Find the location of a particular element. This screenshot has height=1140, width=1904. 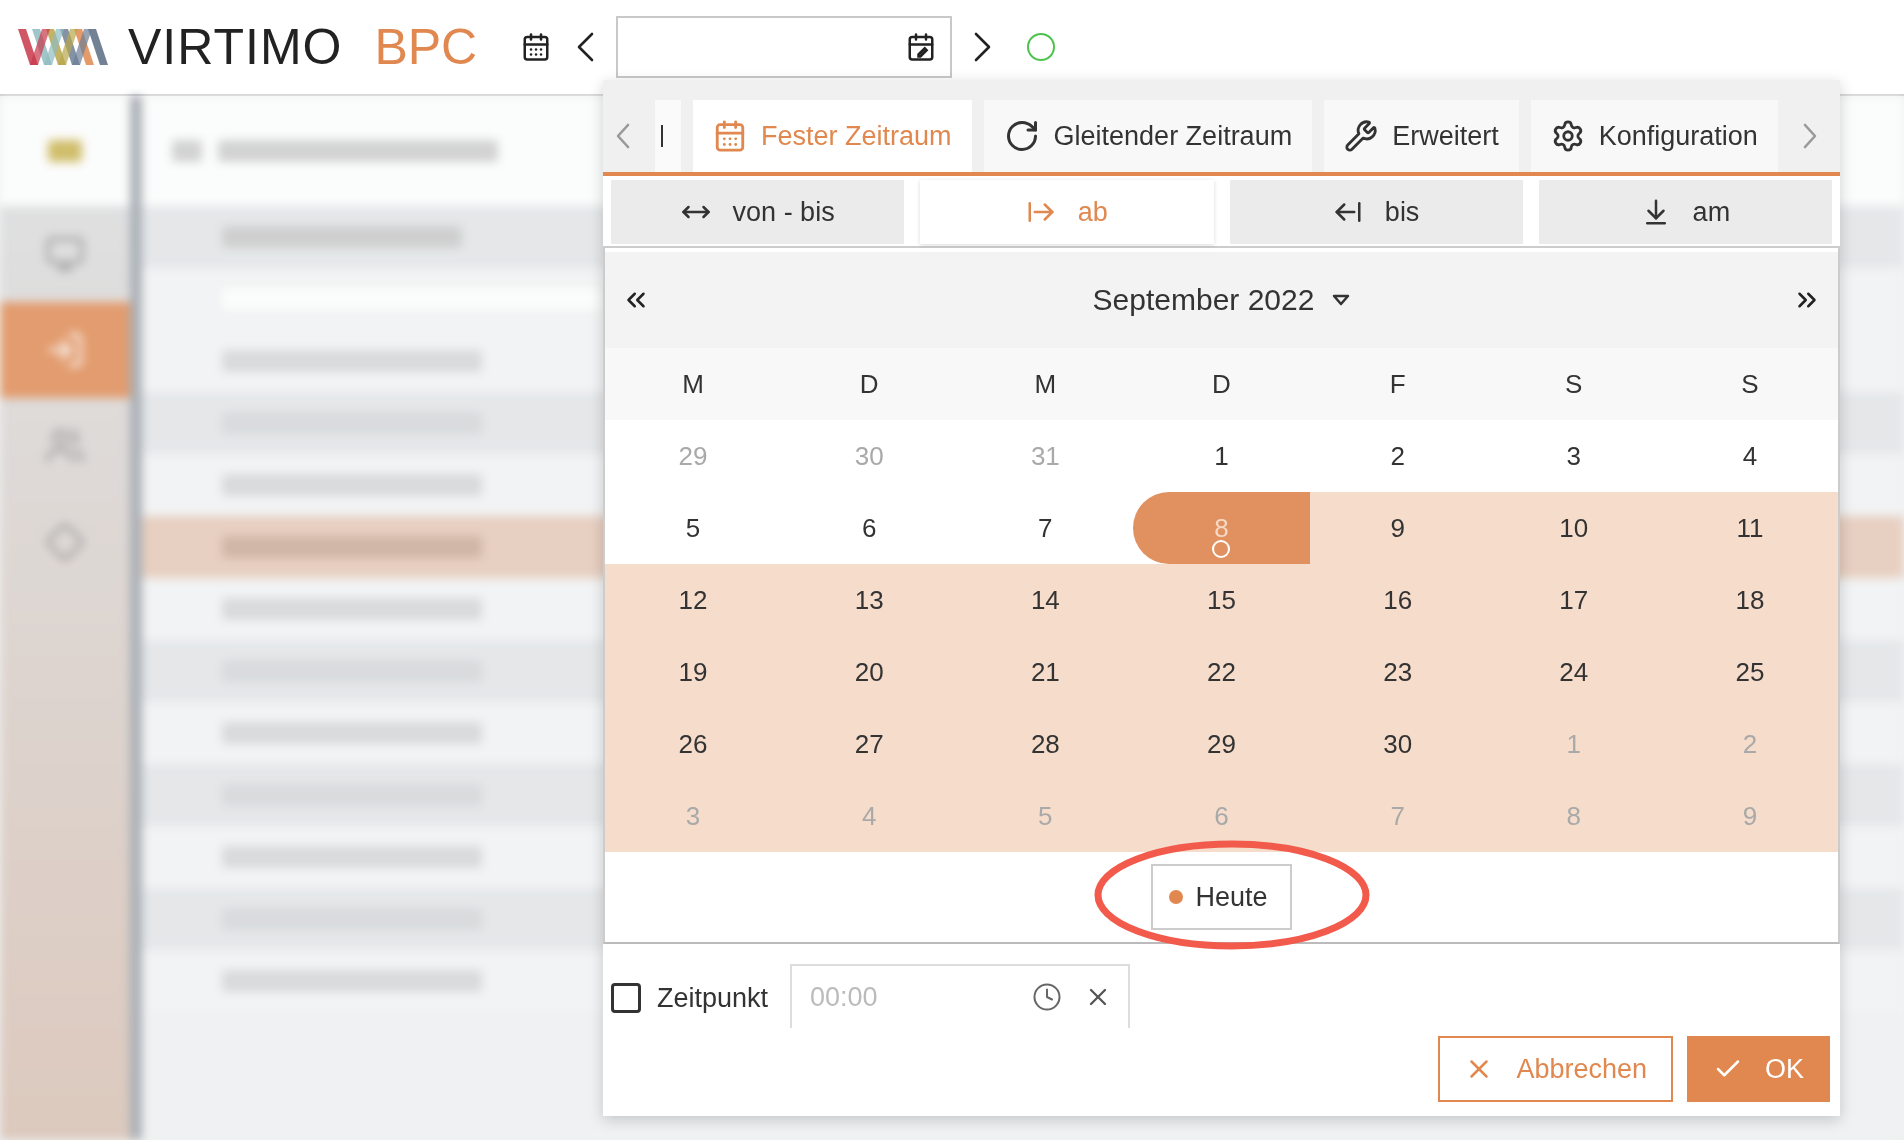

calendar-day: 24 is located at coordinates (1573, 672).